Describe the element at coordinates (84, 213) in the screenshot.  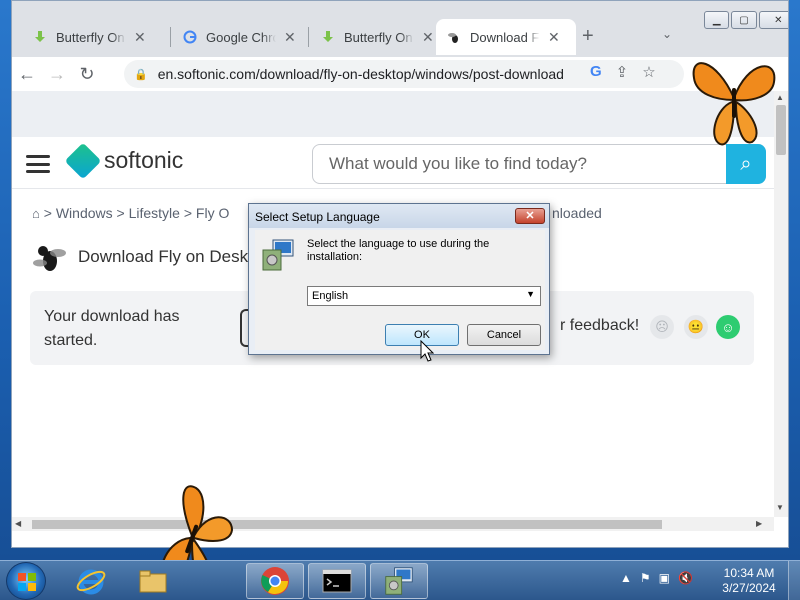
I see `breadcrumb-windows: Windows` at that location.